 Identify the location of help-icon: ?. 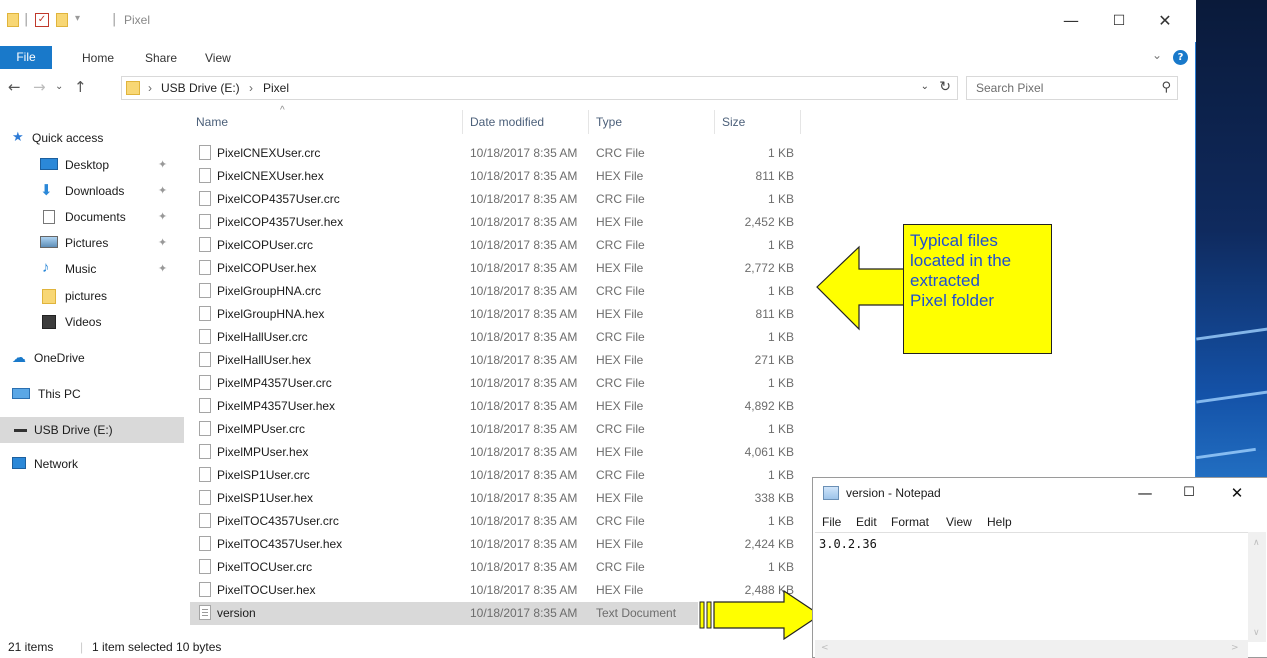
(1180, 57).